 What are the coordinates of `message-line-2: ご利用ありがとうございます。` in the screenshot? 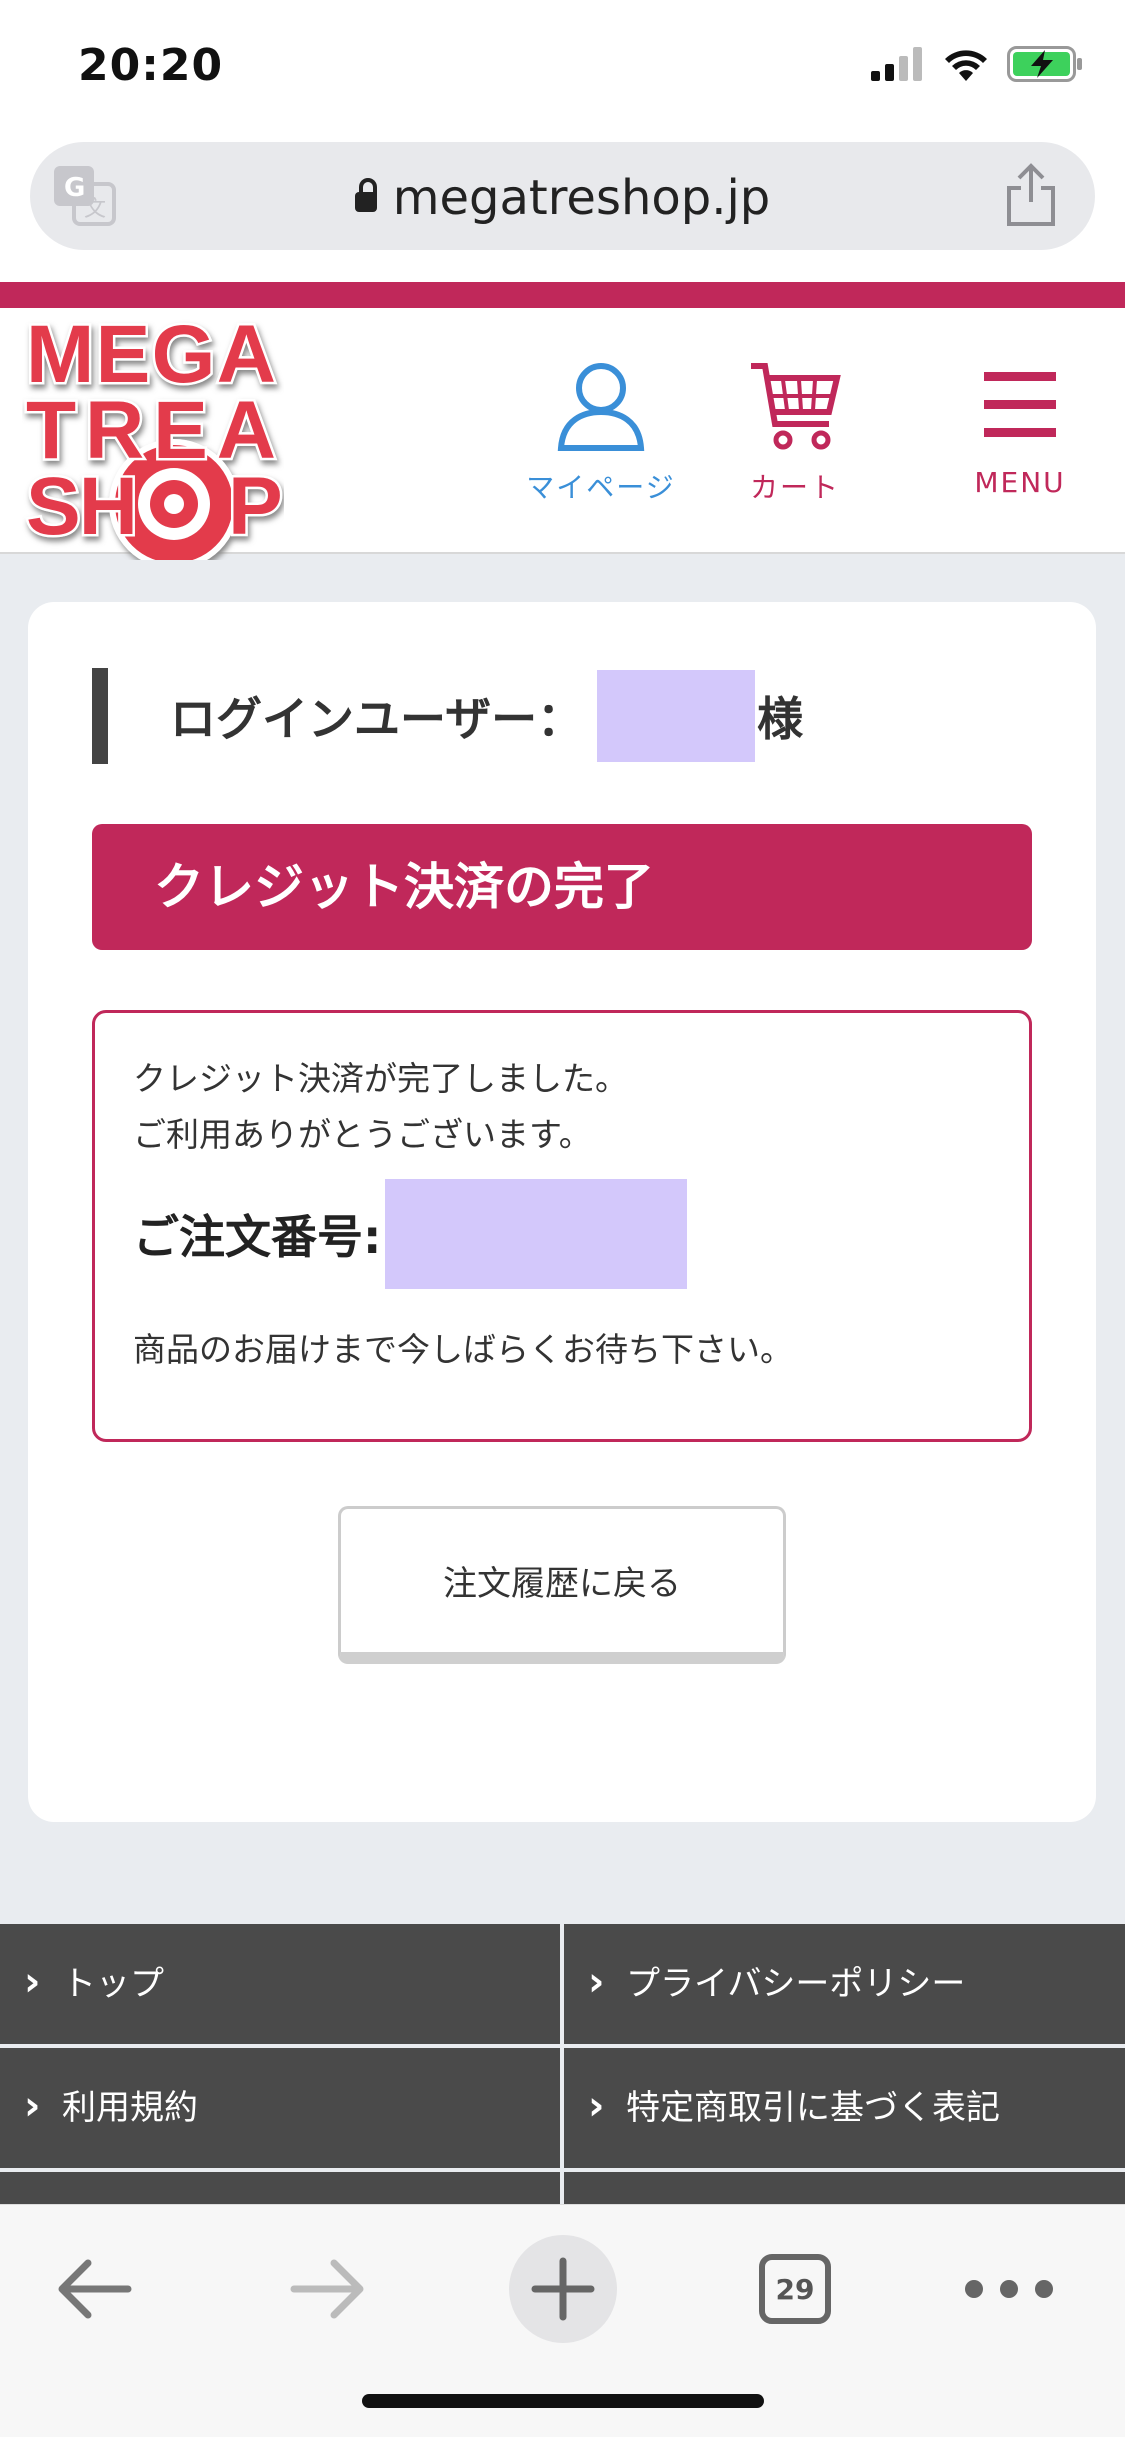 It's located at (362, 1134).